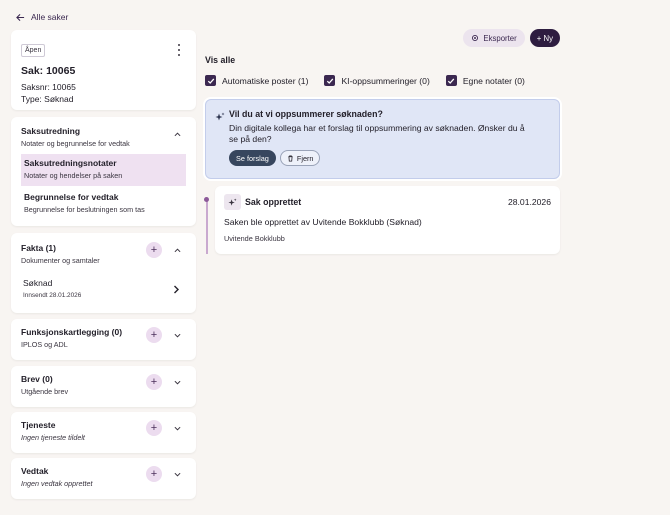 This screenshot has width=670, height=515. I want to click on section-header: Funksjonskartlegging (0) IPLOS og ADL +, so click(103, 334).